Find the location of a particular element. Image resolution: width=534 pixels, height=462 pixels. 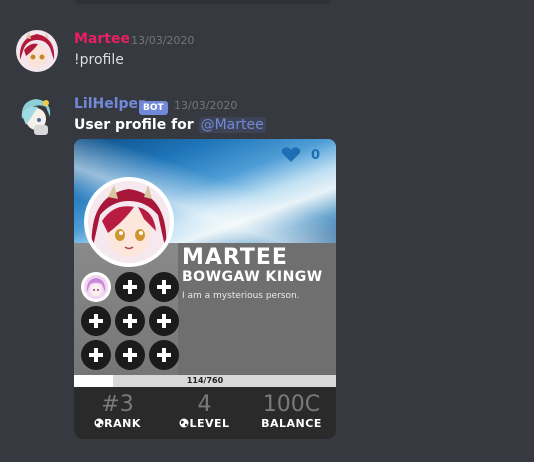

previous-embed is located at coordinates (203, 2).